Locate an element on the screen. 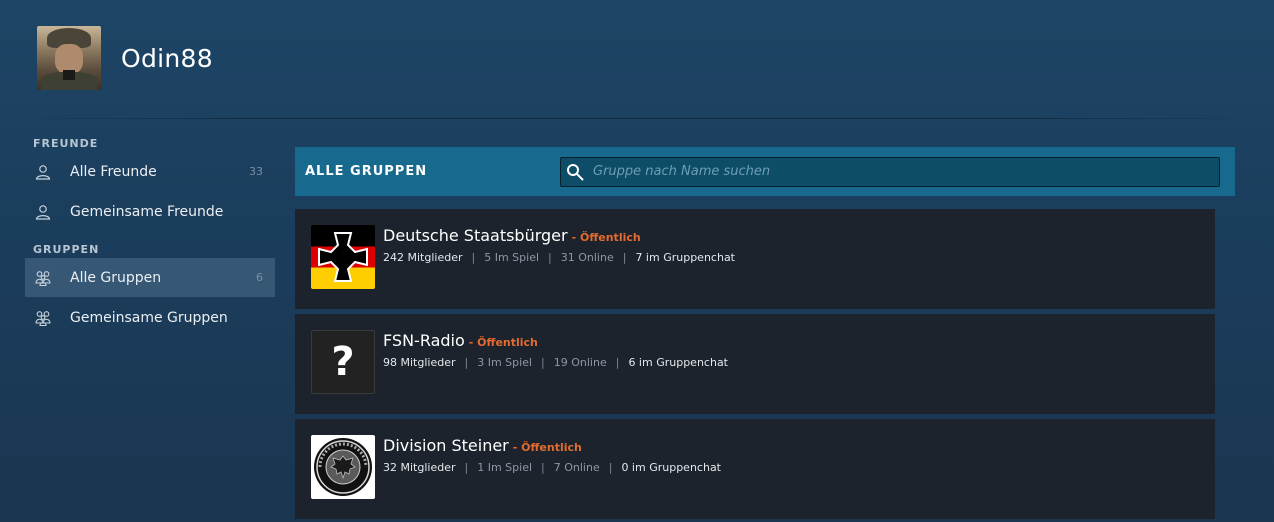 This screenshot has width=1274, height=522. sidebar-heading-groups: GRUPPEN is located at coordinates (66, 249).